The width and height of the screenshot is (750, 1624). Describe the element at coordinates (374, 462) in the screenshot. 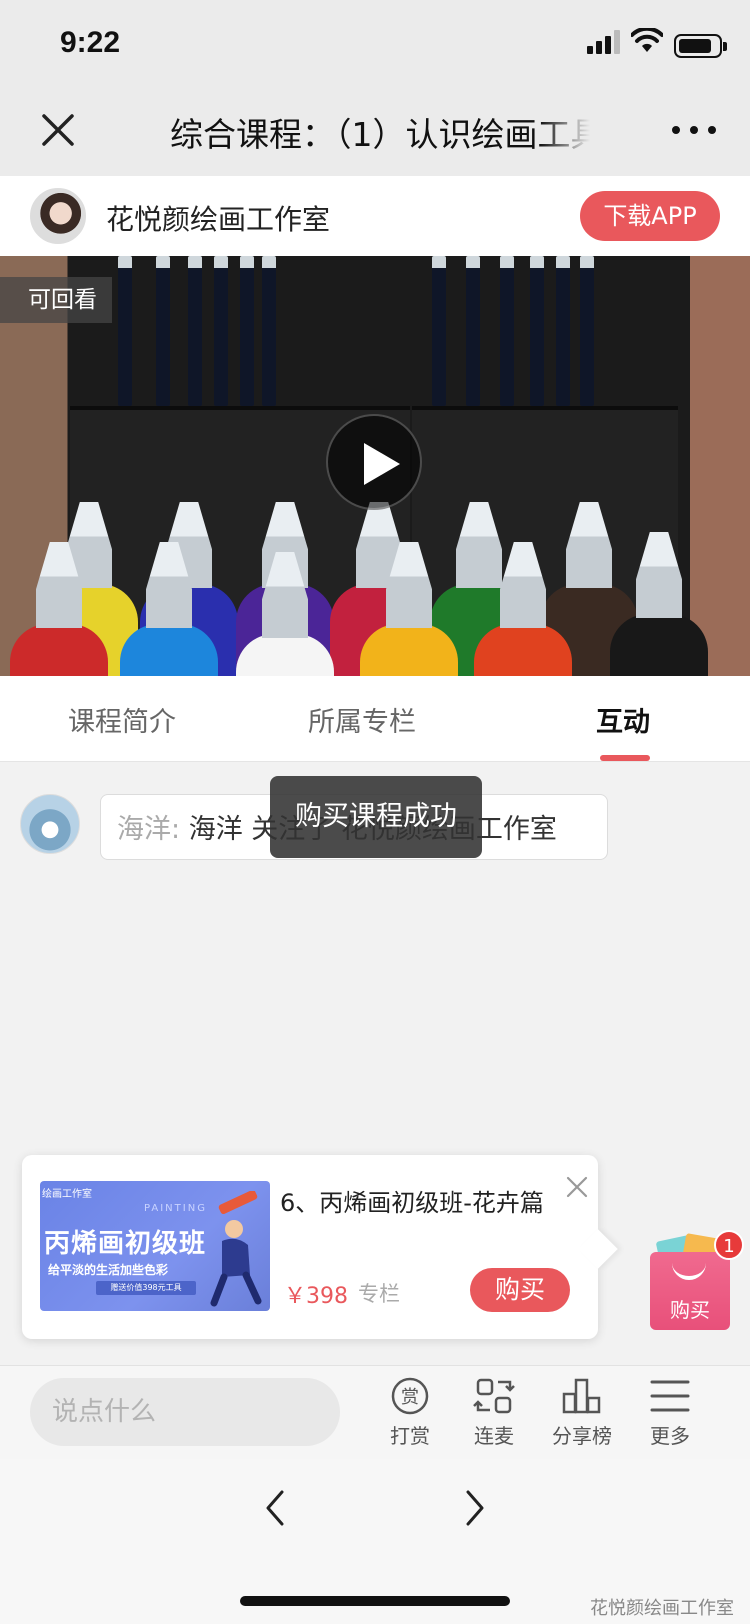

I see `play-button` at that location.